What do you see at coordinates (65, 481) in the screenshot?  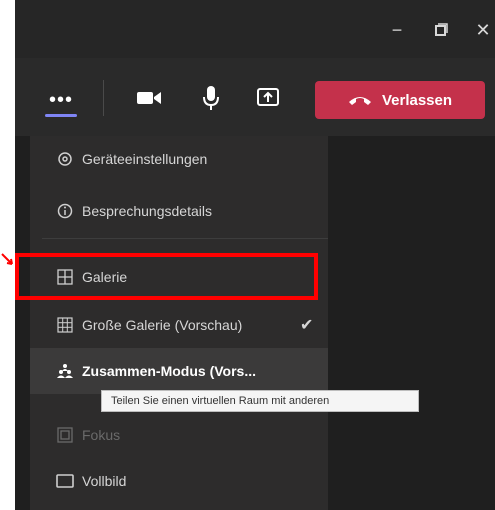 I see `fullscreen-icon` at bounding box center [65, 481].